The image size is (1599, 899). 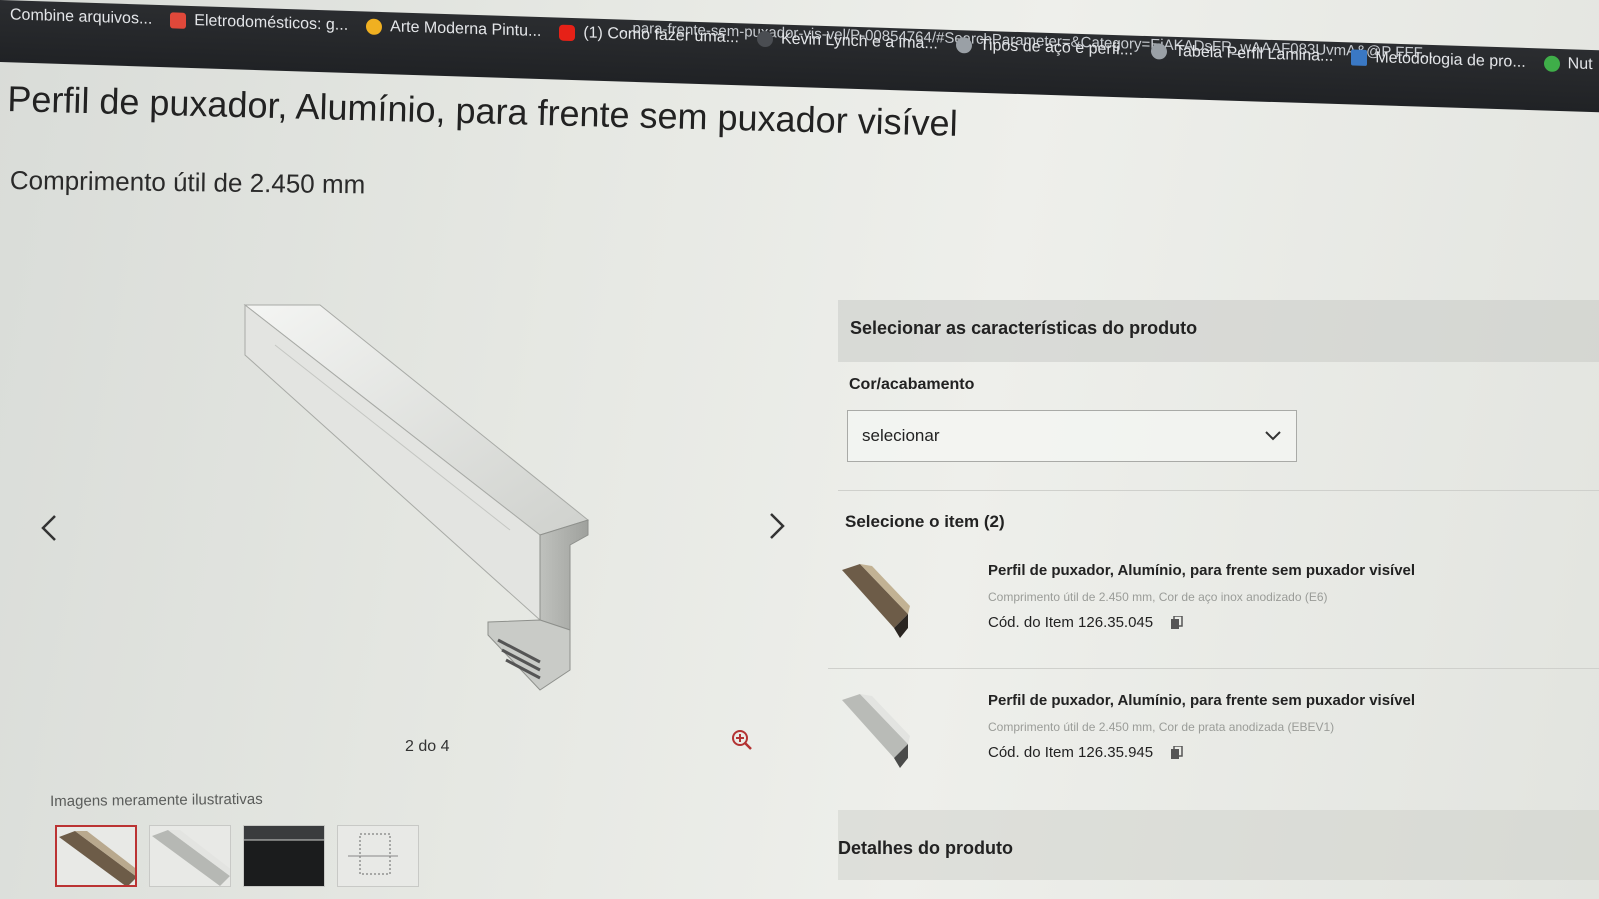 What do you see at coordinates (1218, 331) in the screenshot?
I see `panel-header: Selecionar as características do produto` at bounding box center [1218, 331].